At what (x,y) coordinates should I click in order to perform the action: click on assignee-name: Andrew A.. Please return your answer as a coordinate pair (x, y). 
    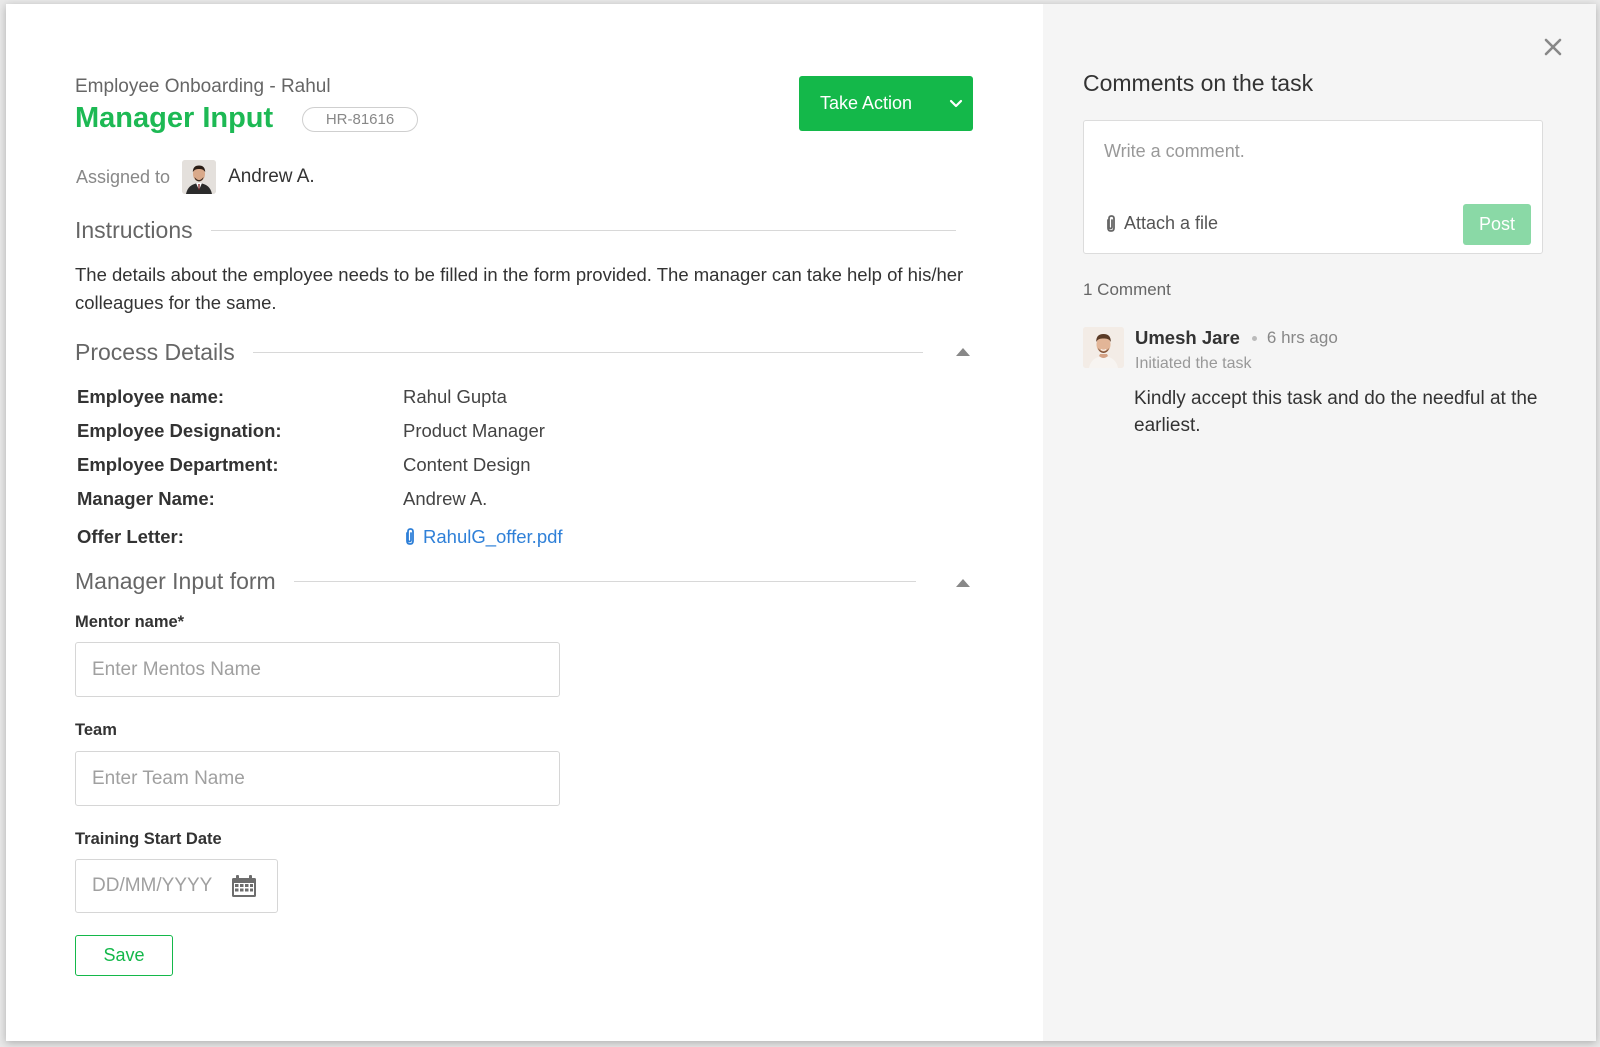
    Looking at the image, I should click on (271, 176).